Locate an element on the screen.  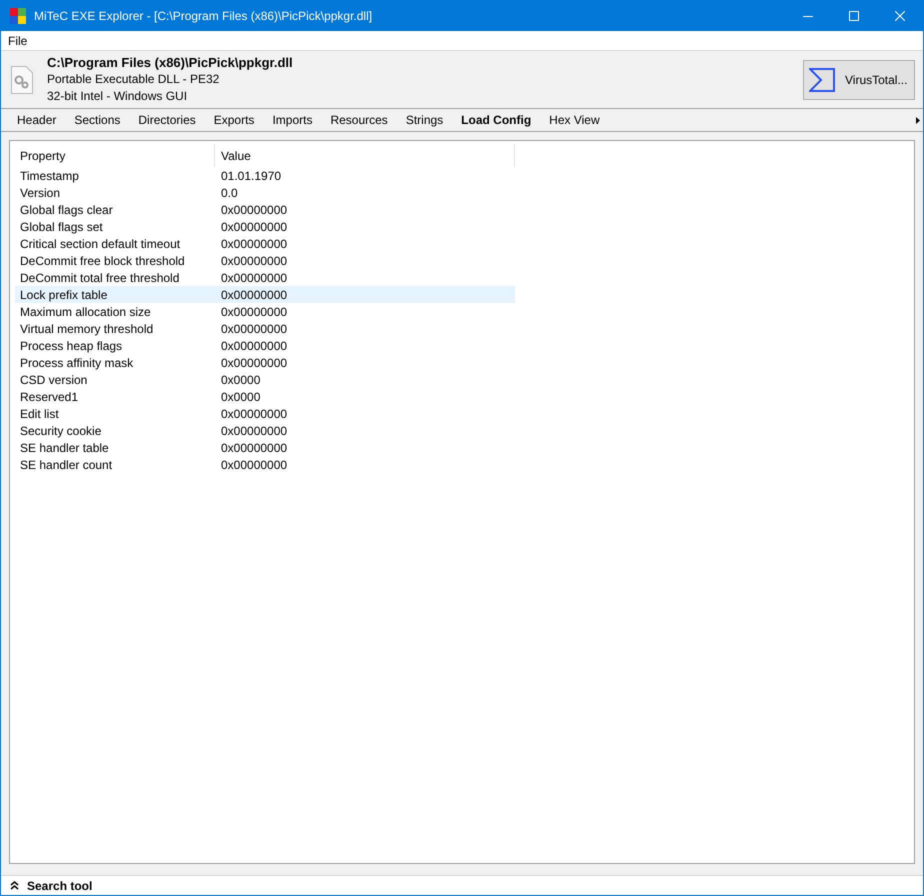
table-row: Global flags clear 0x00000000 is located at coordinates (265, 209).